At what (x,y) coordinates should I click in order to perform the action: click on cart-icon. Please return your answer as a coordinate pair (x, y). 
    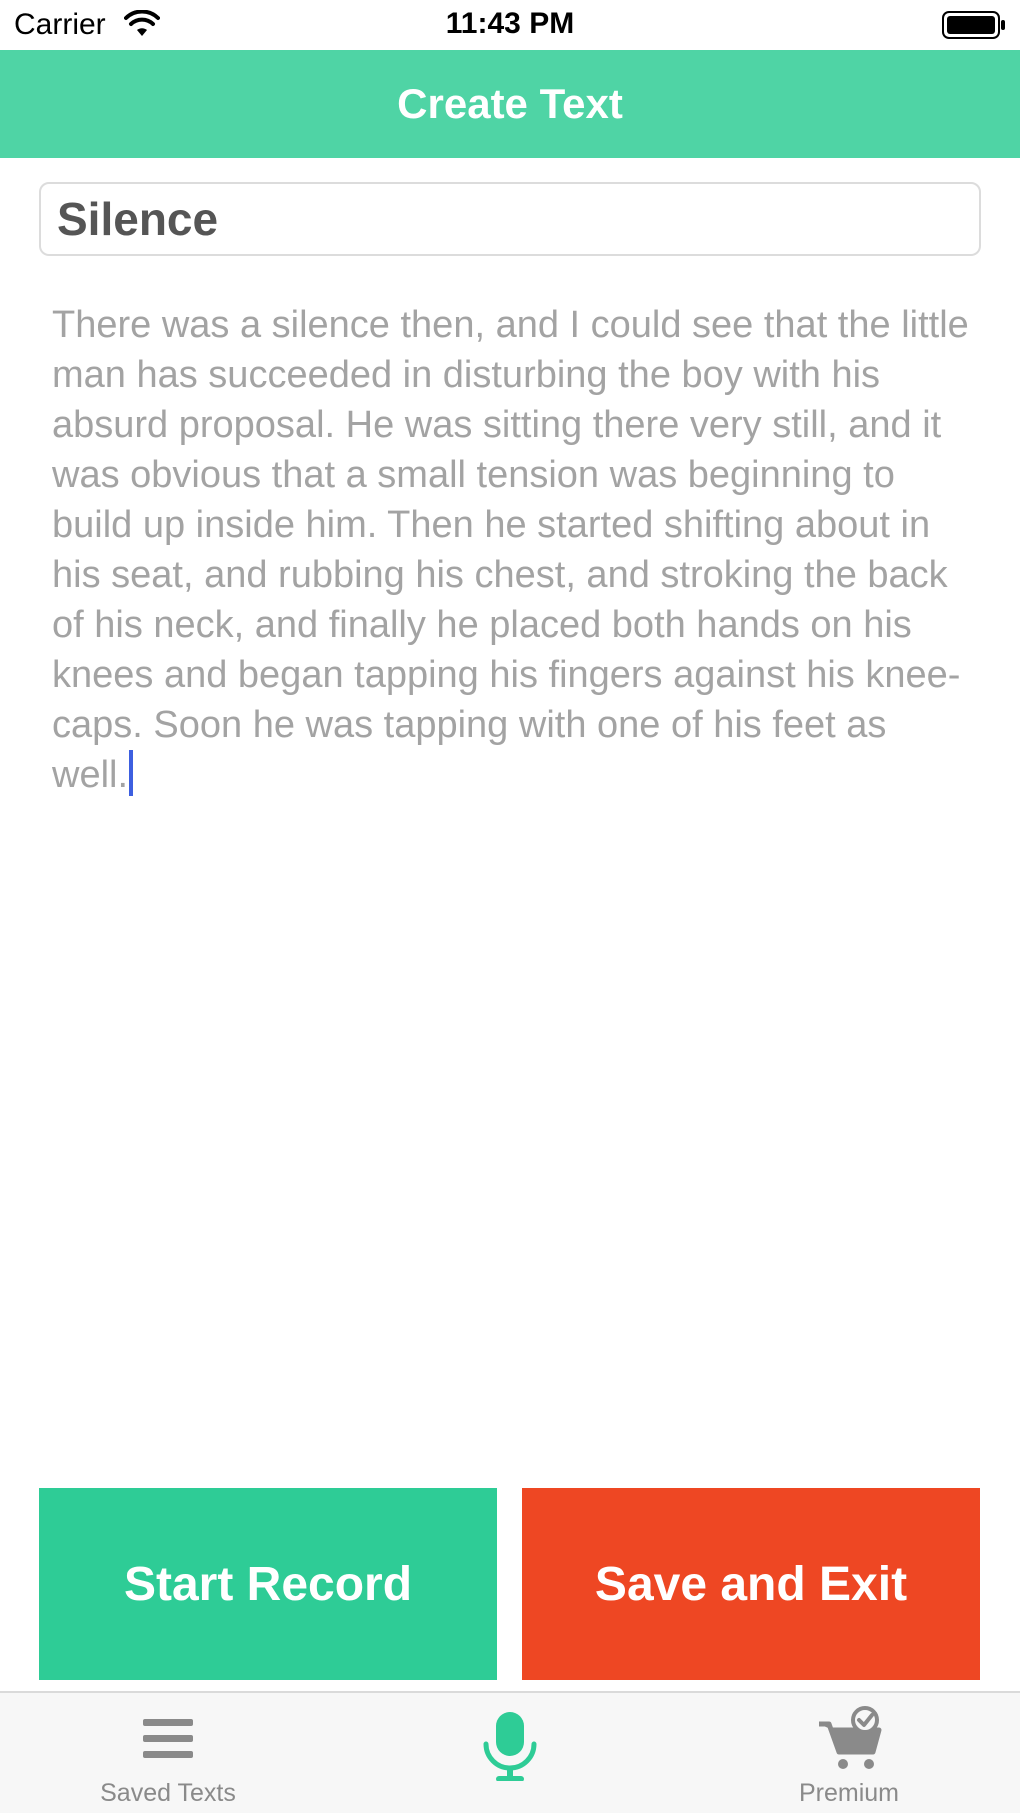
    Looking at the image, I should click on (850, 1737).